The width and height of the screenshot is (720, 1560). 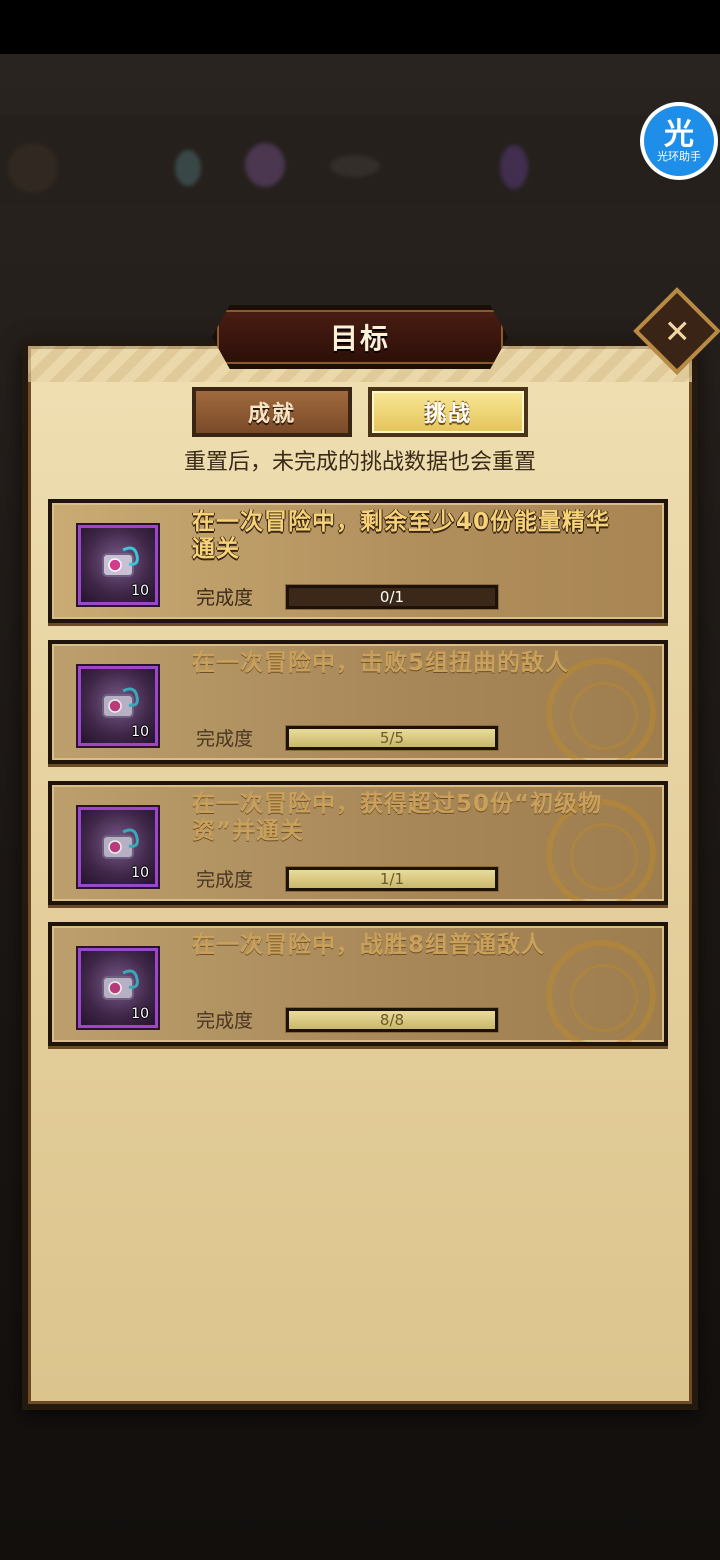 I want to click on challenge-card: 10 在一次冒险中，获得超过50份“初级物资”并通关 完成度 1/1, so click(x=358, y=843).